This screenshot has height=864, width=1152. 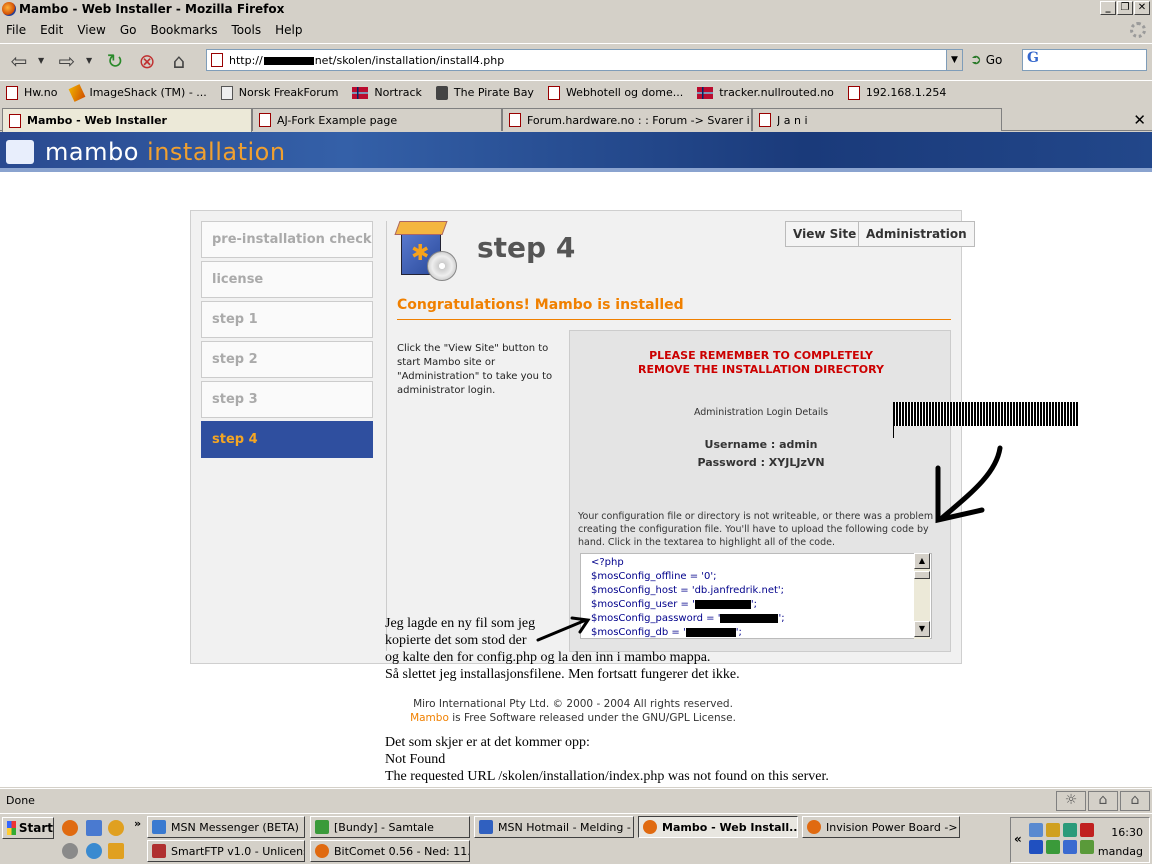 I want to click on step-pre-installation-check: pre-installation check, so click(x=287, y=239).